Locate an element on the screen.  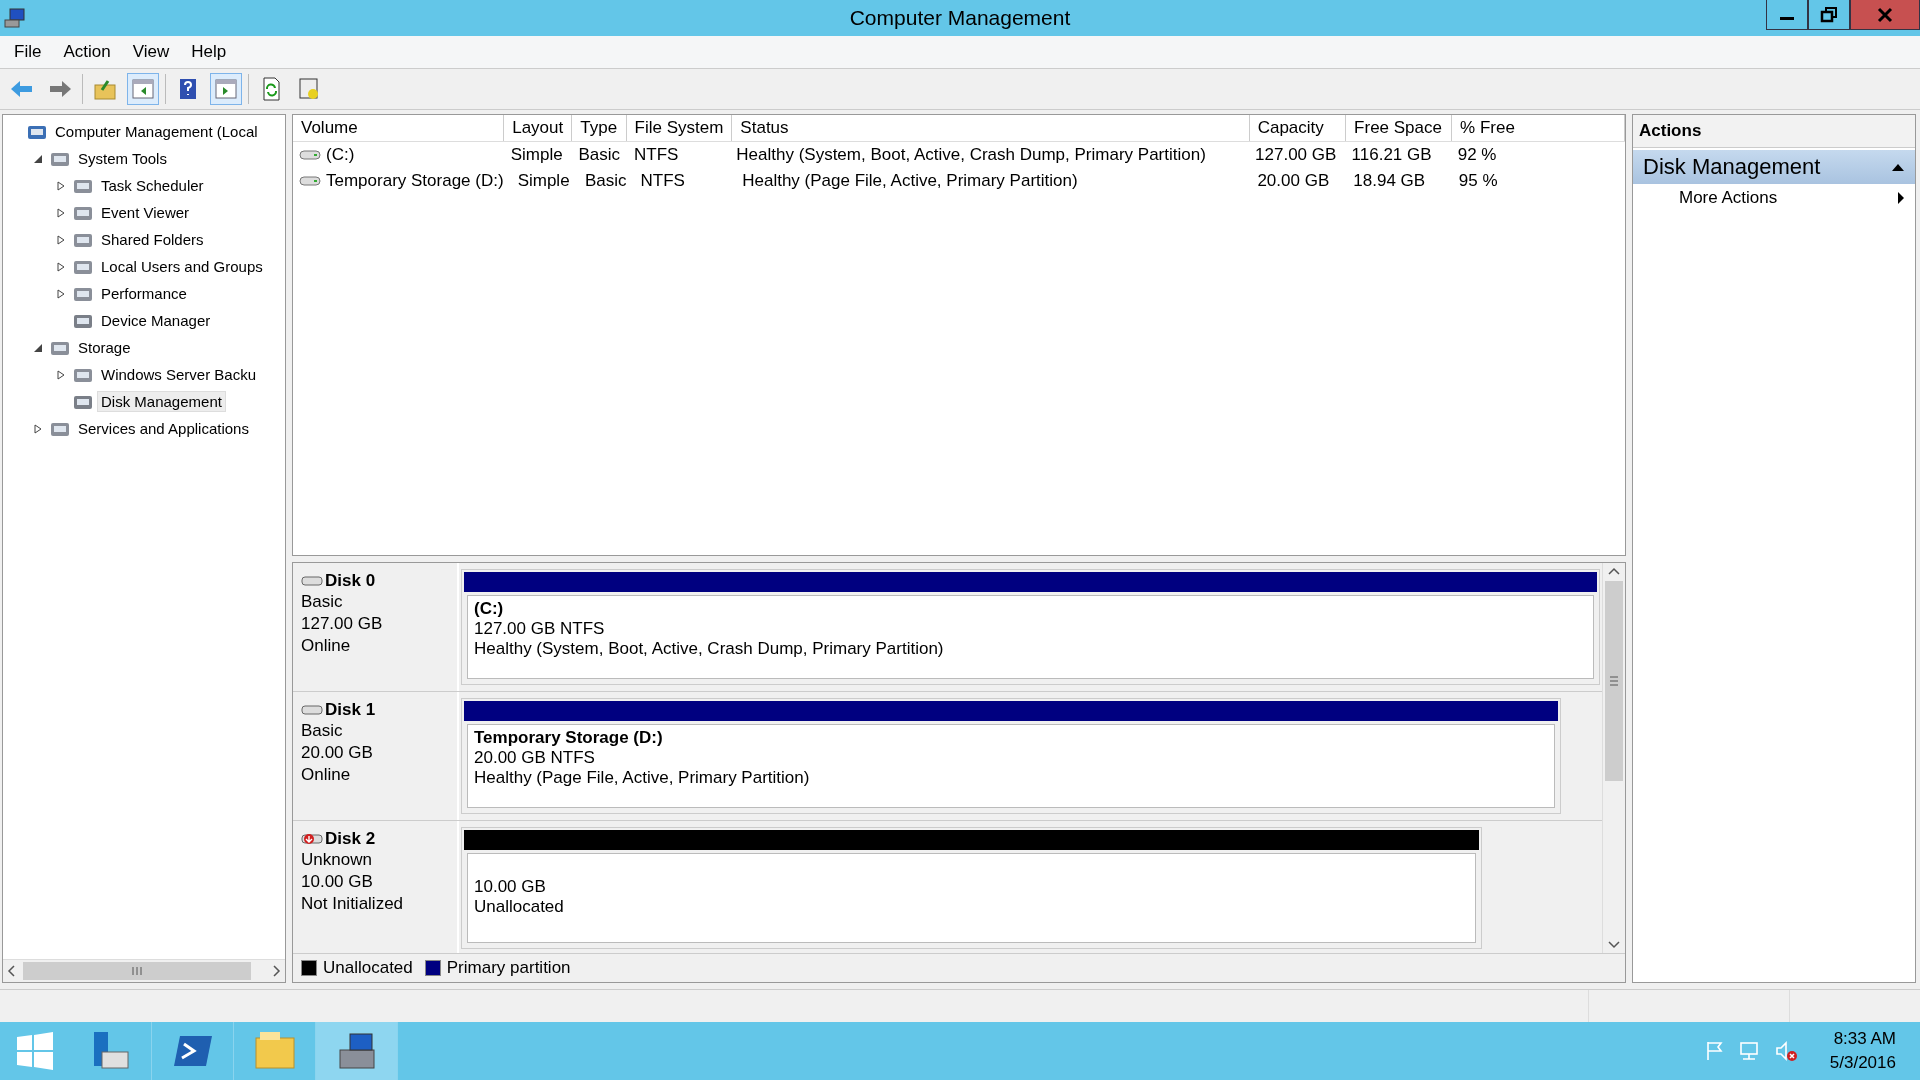
speaker-muted-icon is located at coordinates (1785, 1051).